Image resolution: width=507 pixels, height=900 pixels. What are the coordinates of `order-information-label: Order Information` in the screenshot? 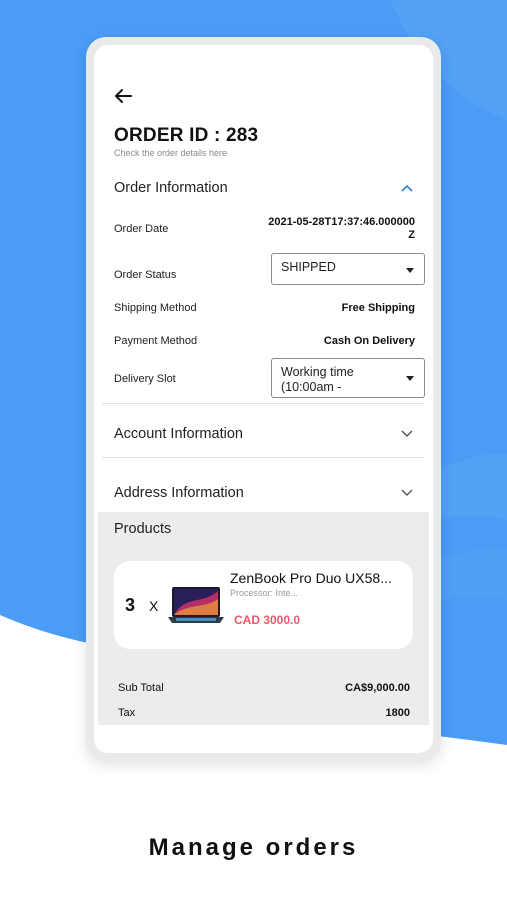 It's located at (171, 188).